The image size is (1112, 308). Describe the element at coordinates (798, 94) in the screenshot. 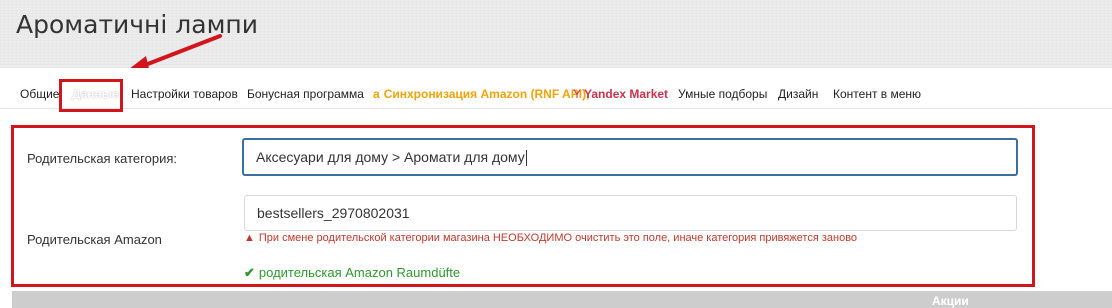

I see `tab-design: Дизайн` at that location.